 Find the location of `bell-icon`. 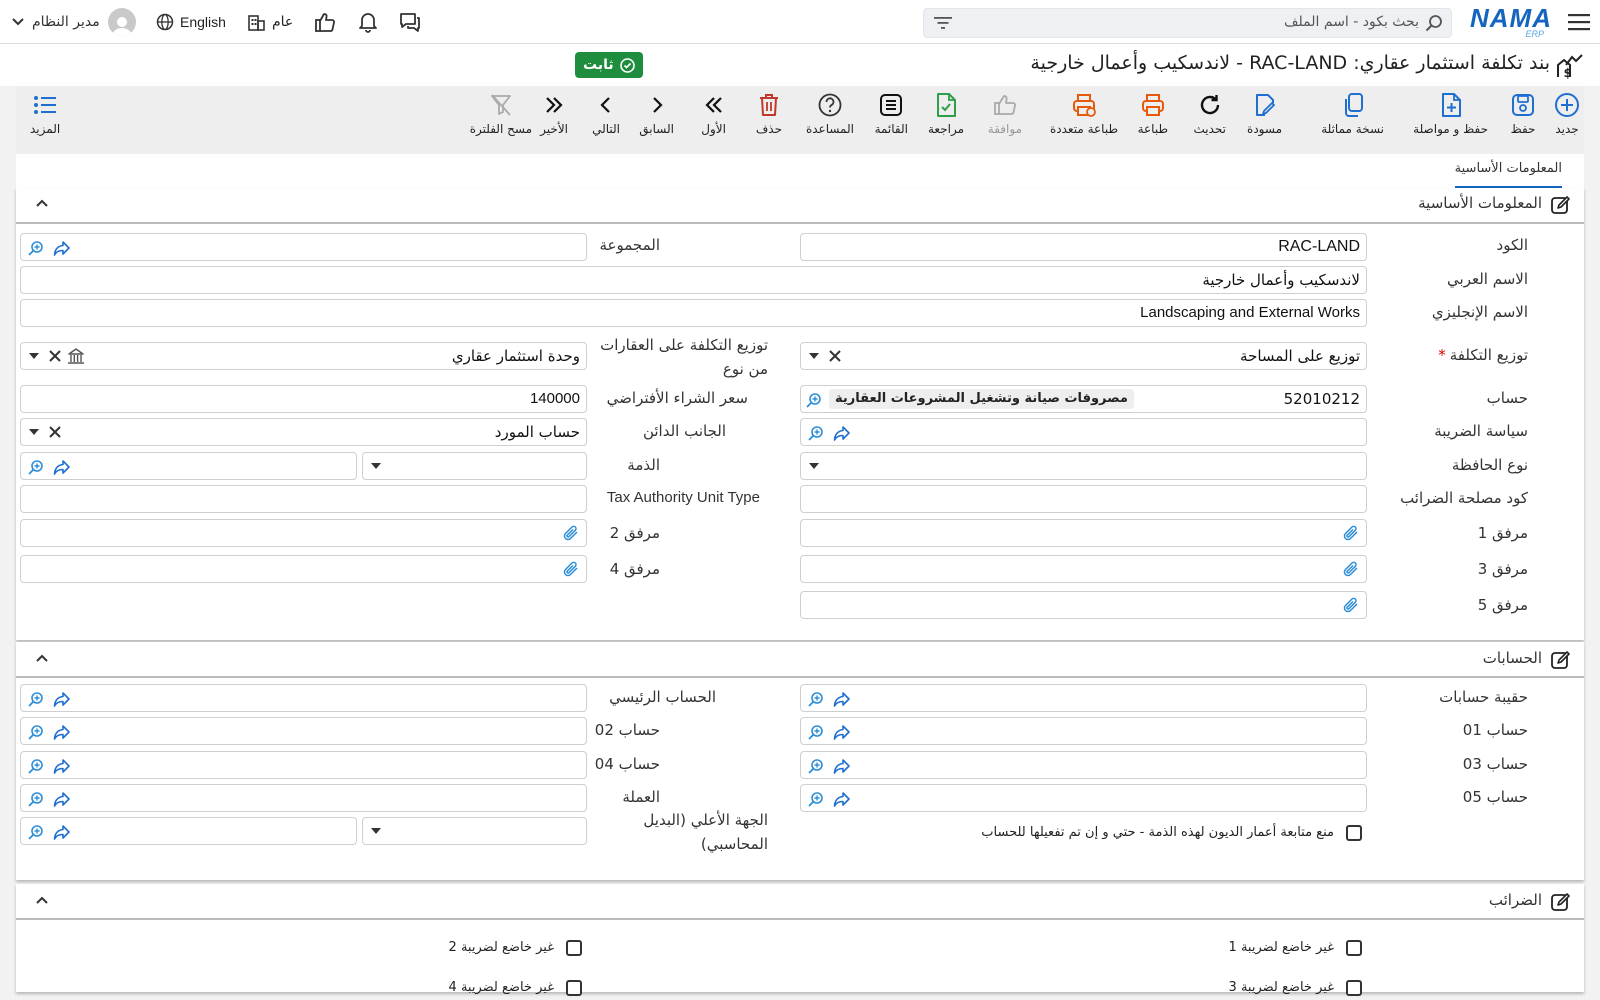

bell-icon is located at coordinates (367, 22).